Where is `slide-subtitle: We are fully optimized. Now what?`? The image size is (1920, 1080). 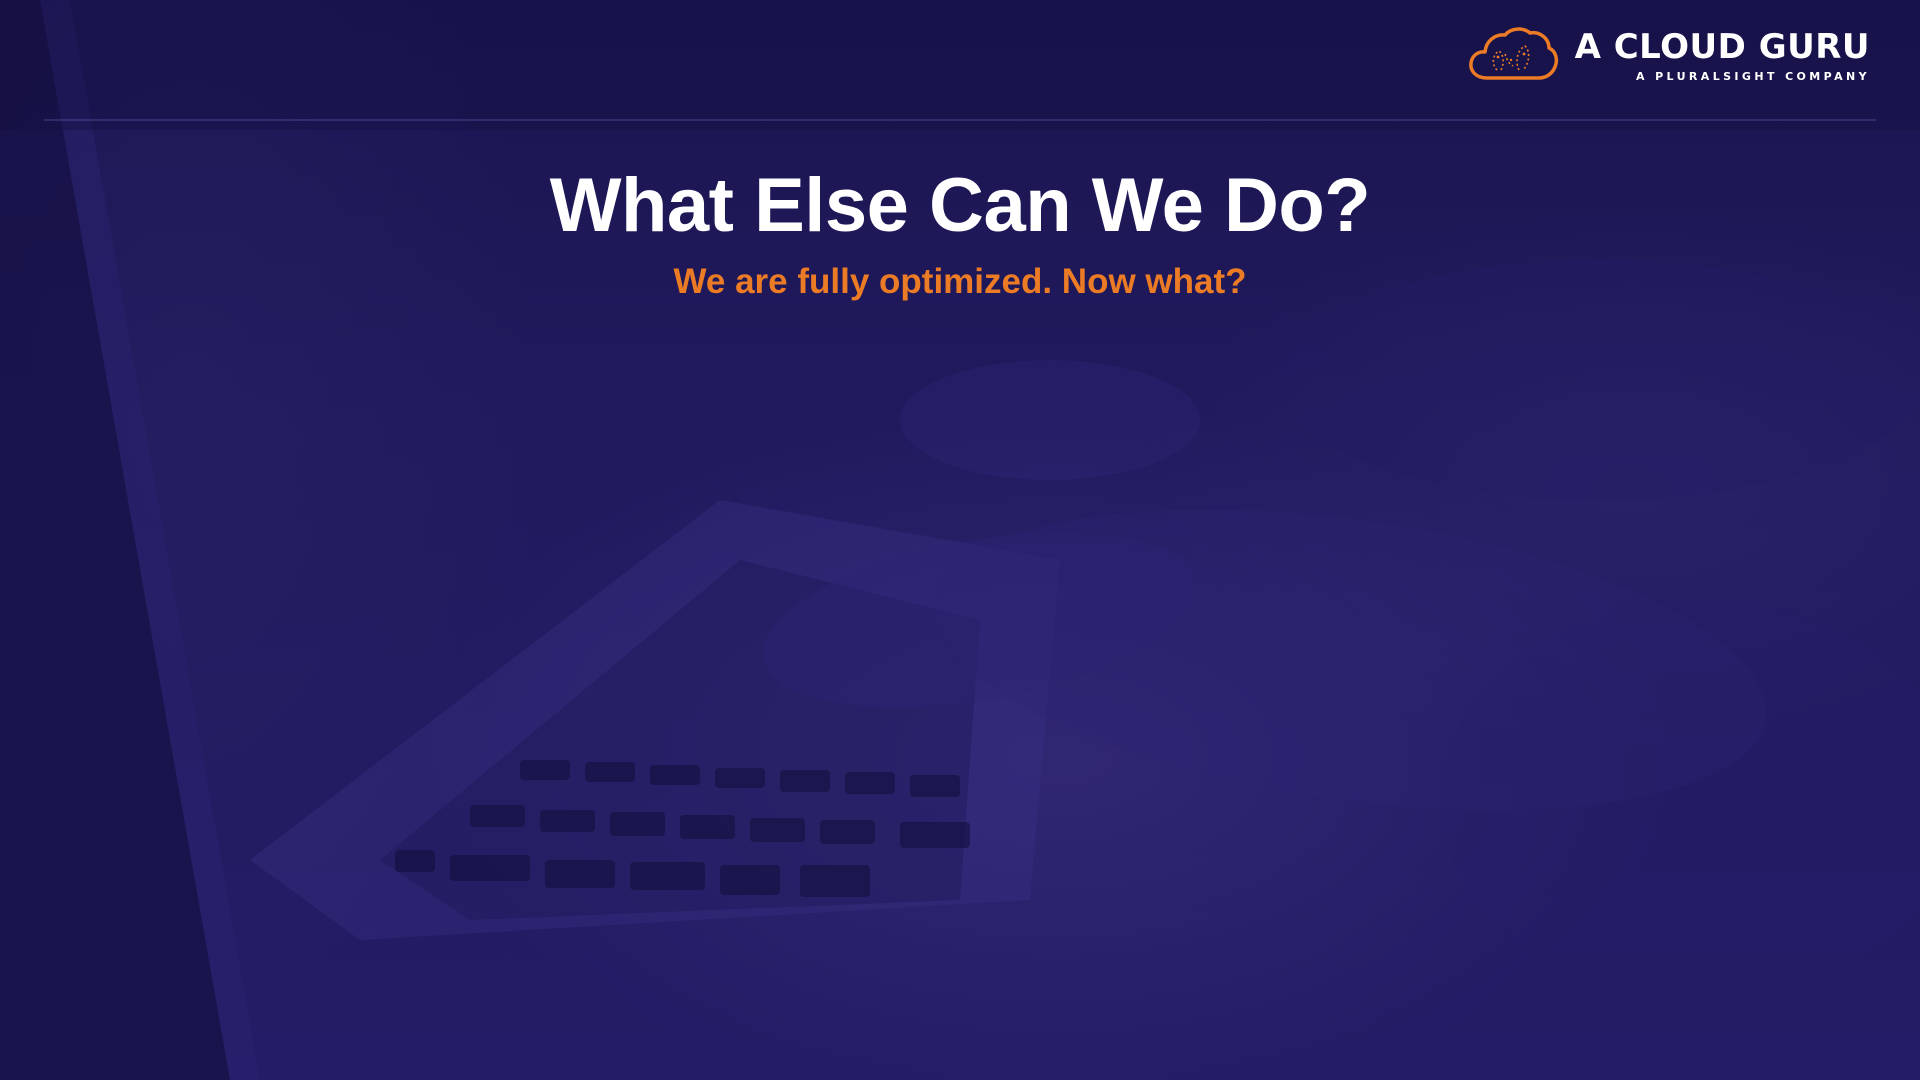 slide-subtitle: We are fully optimized. Now what? is located at coordinates (960, 281).